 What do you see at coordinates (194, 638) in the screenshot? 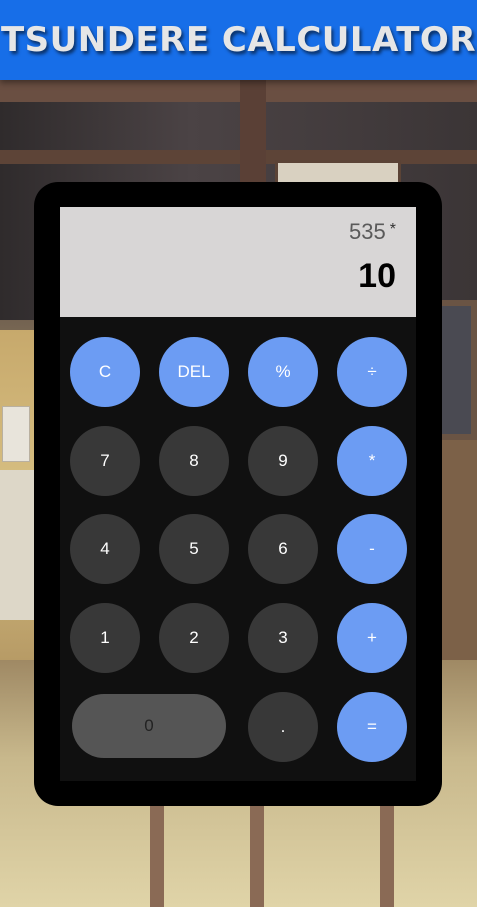
I see `digit-2-button: 2` at bounding box center [194, 638].